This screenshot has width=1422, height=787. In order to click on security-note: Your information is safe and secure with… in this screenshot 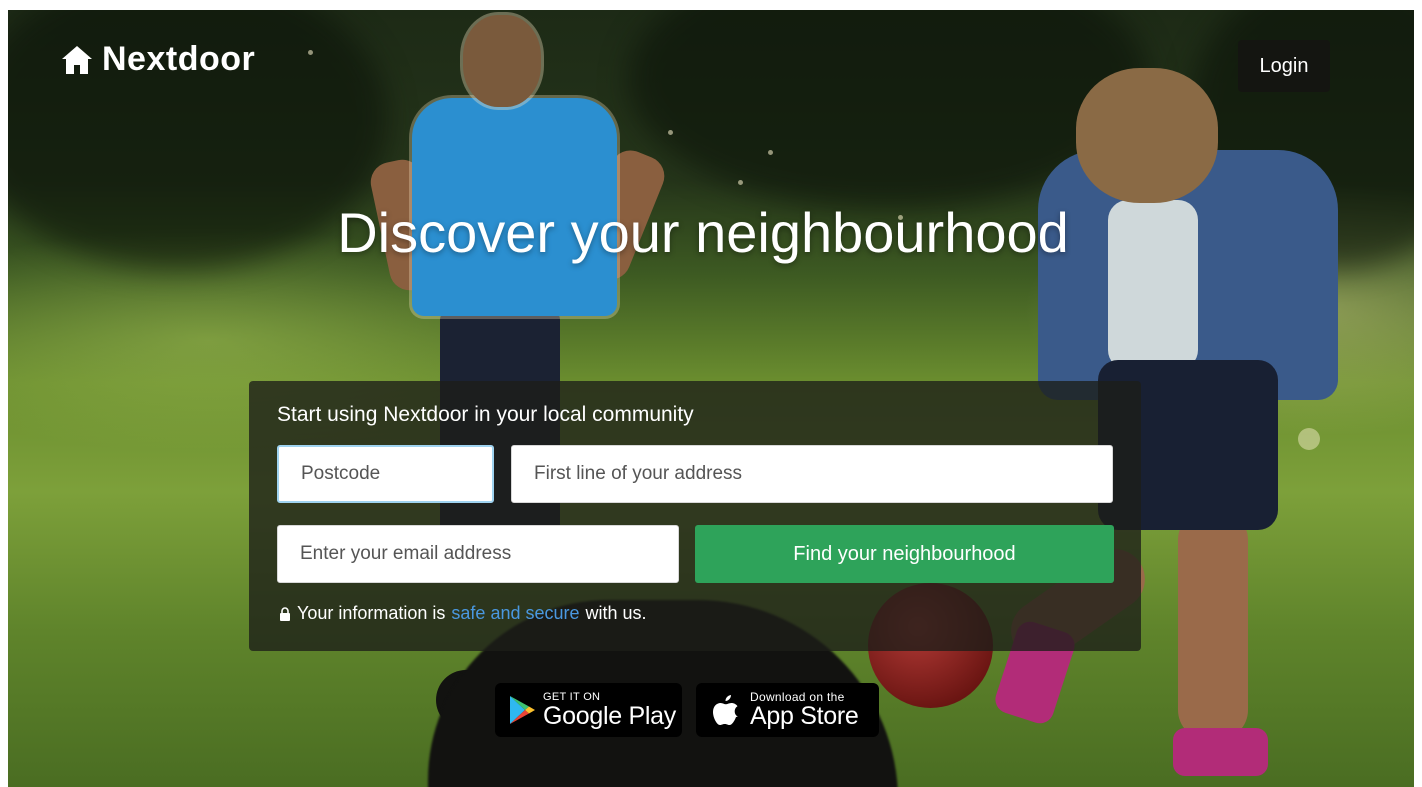, I will do `click(463, 613)`.